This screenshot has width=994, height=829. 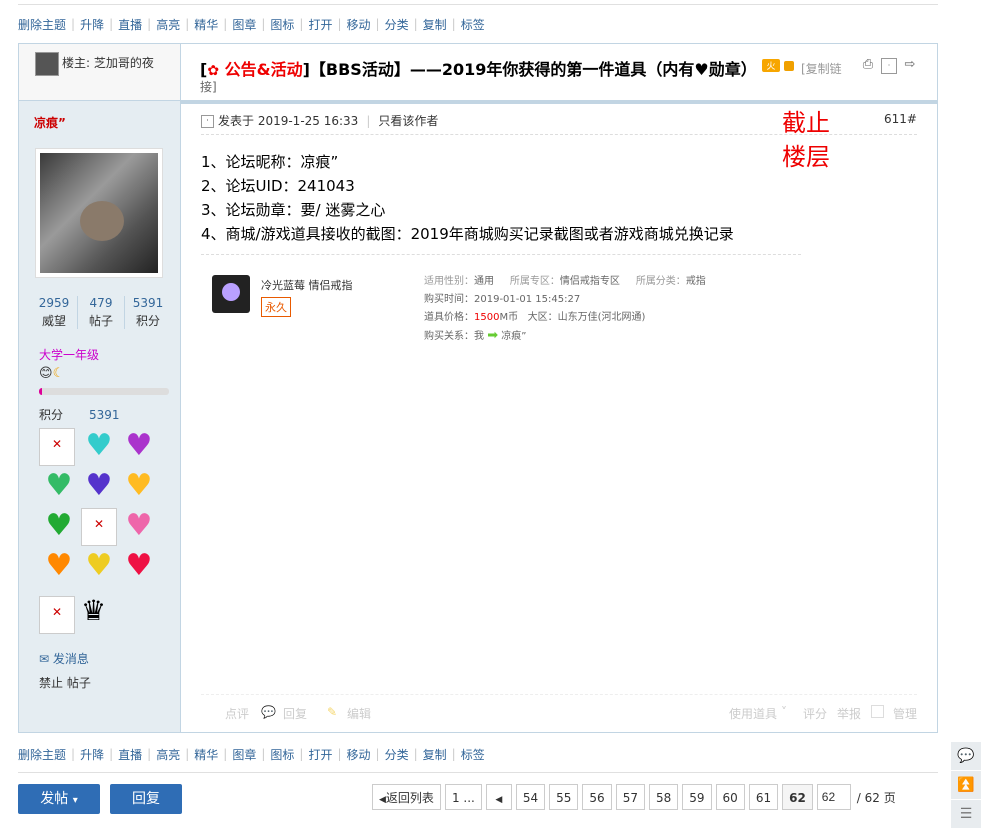 What do you see at coordinates (264, 69) in the screenshot?
I see `thread-category: 公告&活动` at bounding box center [264, 69].